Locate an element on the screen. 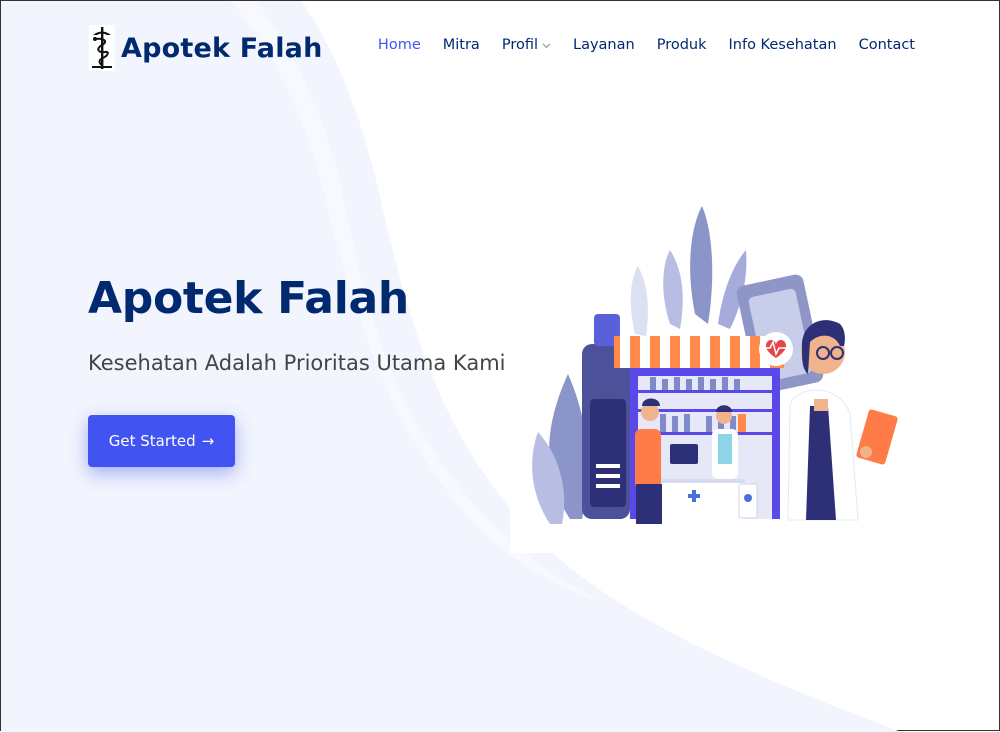 The image size is (1000, 732). nav-label: Produk is located at coordinates (681, 45).